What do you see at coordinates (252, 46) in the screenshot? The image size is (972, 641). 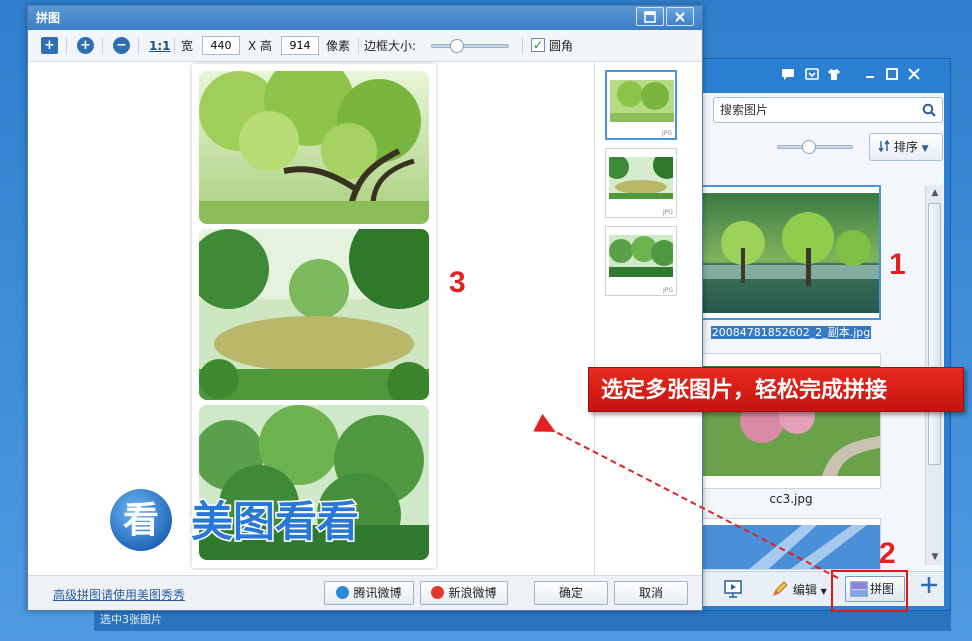 I see `x-label: X` at bounding box center [252, 46].